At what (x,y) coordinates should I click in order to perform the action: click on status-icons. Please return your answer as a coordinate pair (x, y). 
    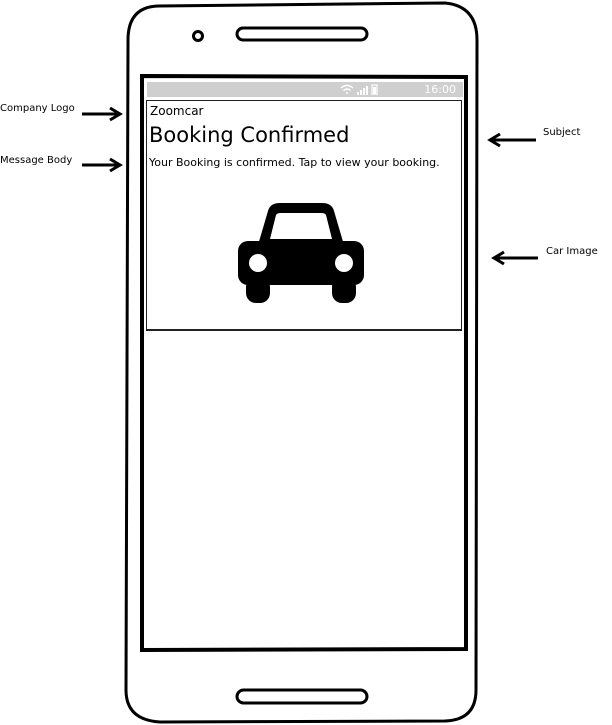
    Looking at the image, I should click on (359, 89).